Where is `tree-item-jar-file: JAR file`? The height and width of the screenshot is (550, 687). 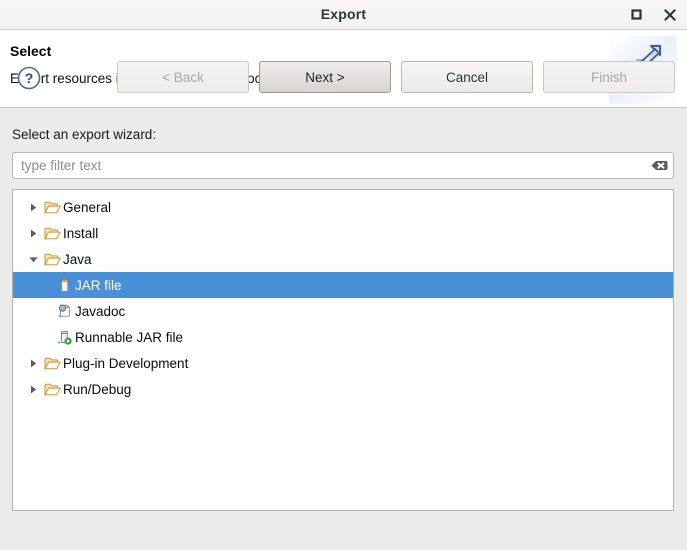
tree-item-jar-file: JAR file is located at coordinates (343, 285).